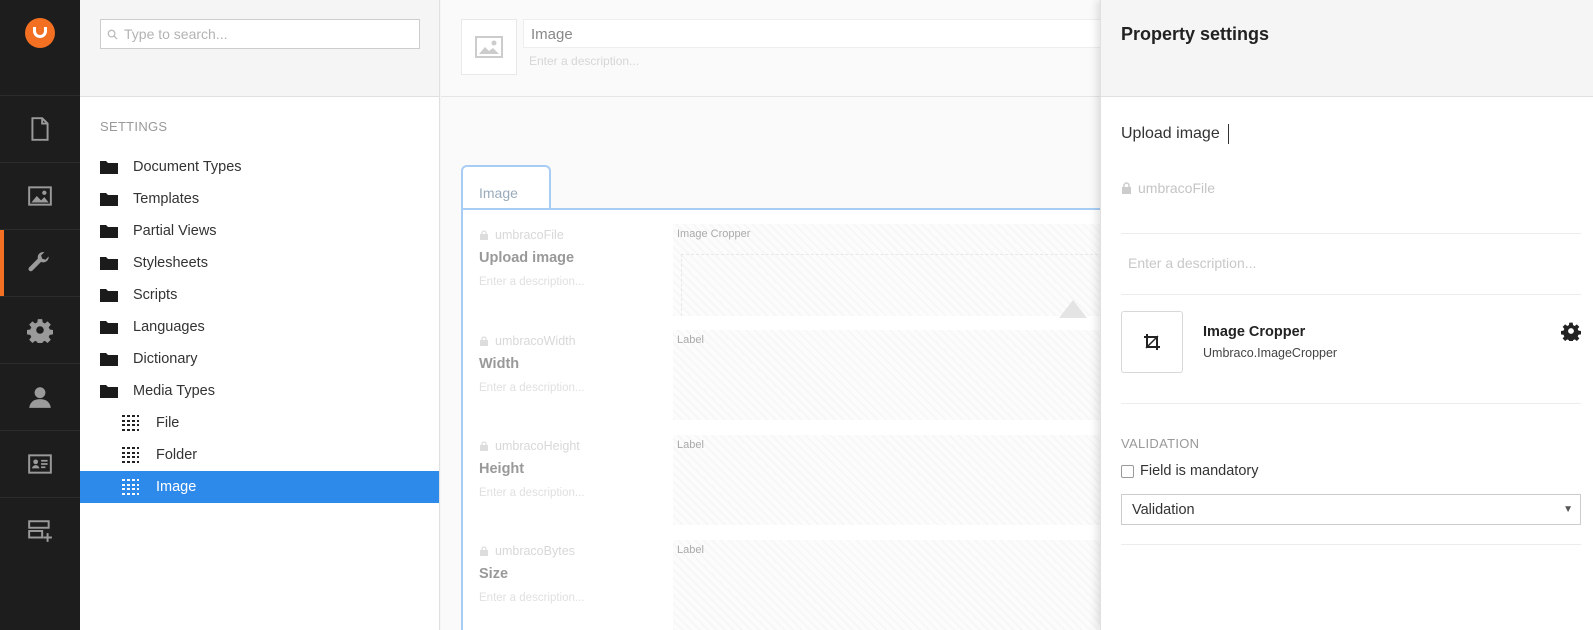 Image resolution: width=1593 pixels, height=630 pixels. I want to click on user-icon, so click(40, 397).